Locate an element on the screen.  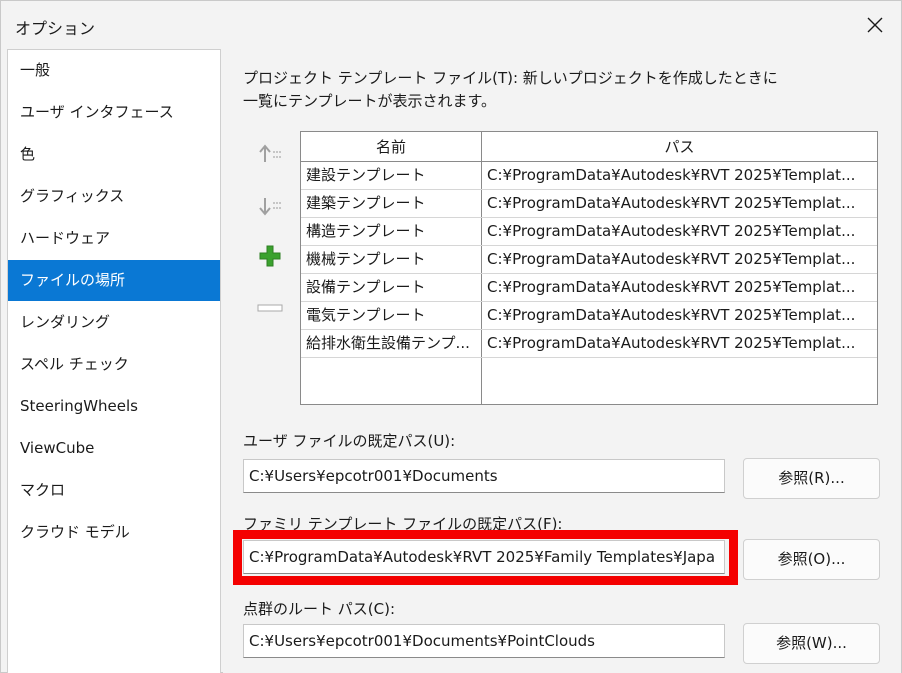
sidebar-item-label: スペル チェック is located at coordinates (74, 364).